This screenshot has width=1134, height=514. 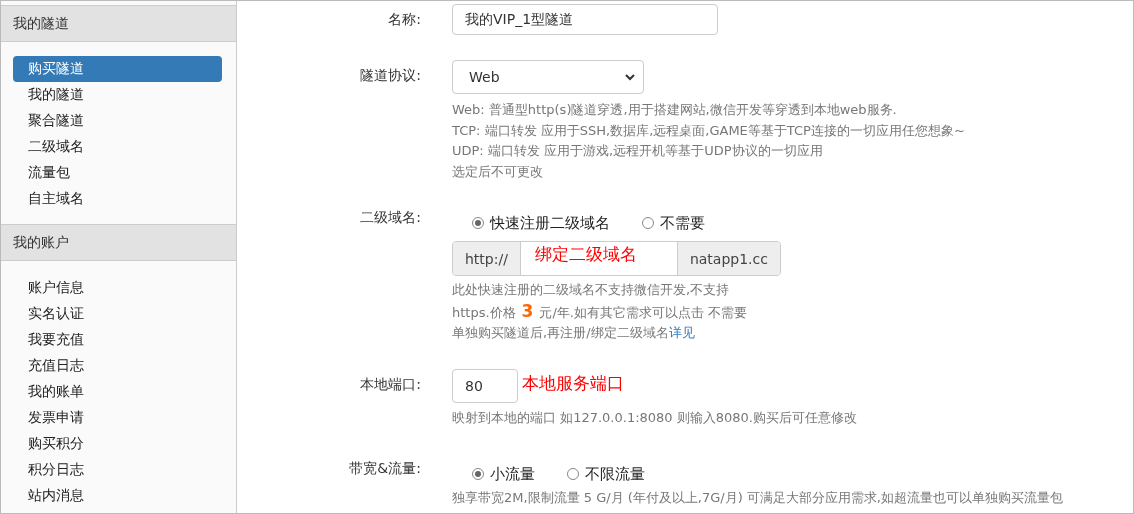 I want to click on radio-option: 不限流量, so click(x=606, y=474).